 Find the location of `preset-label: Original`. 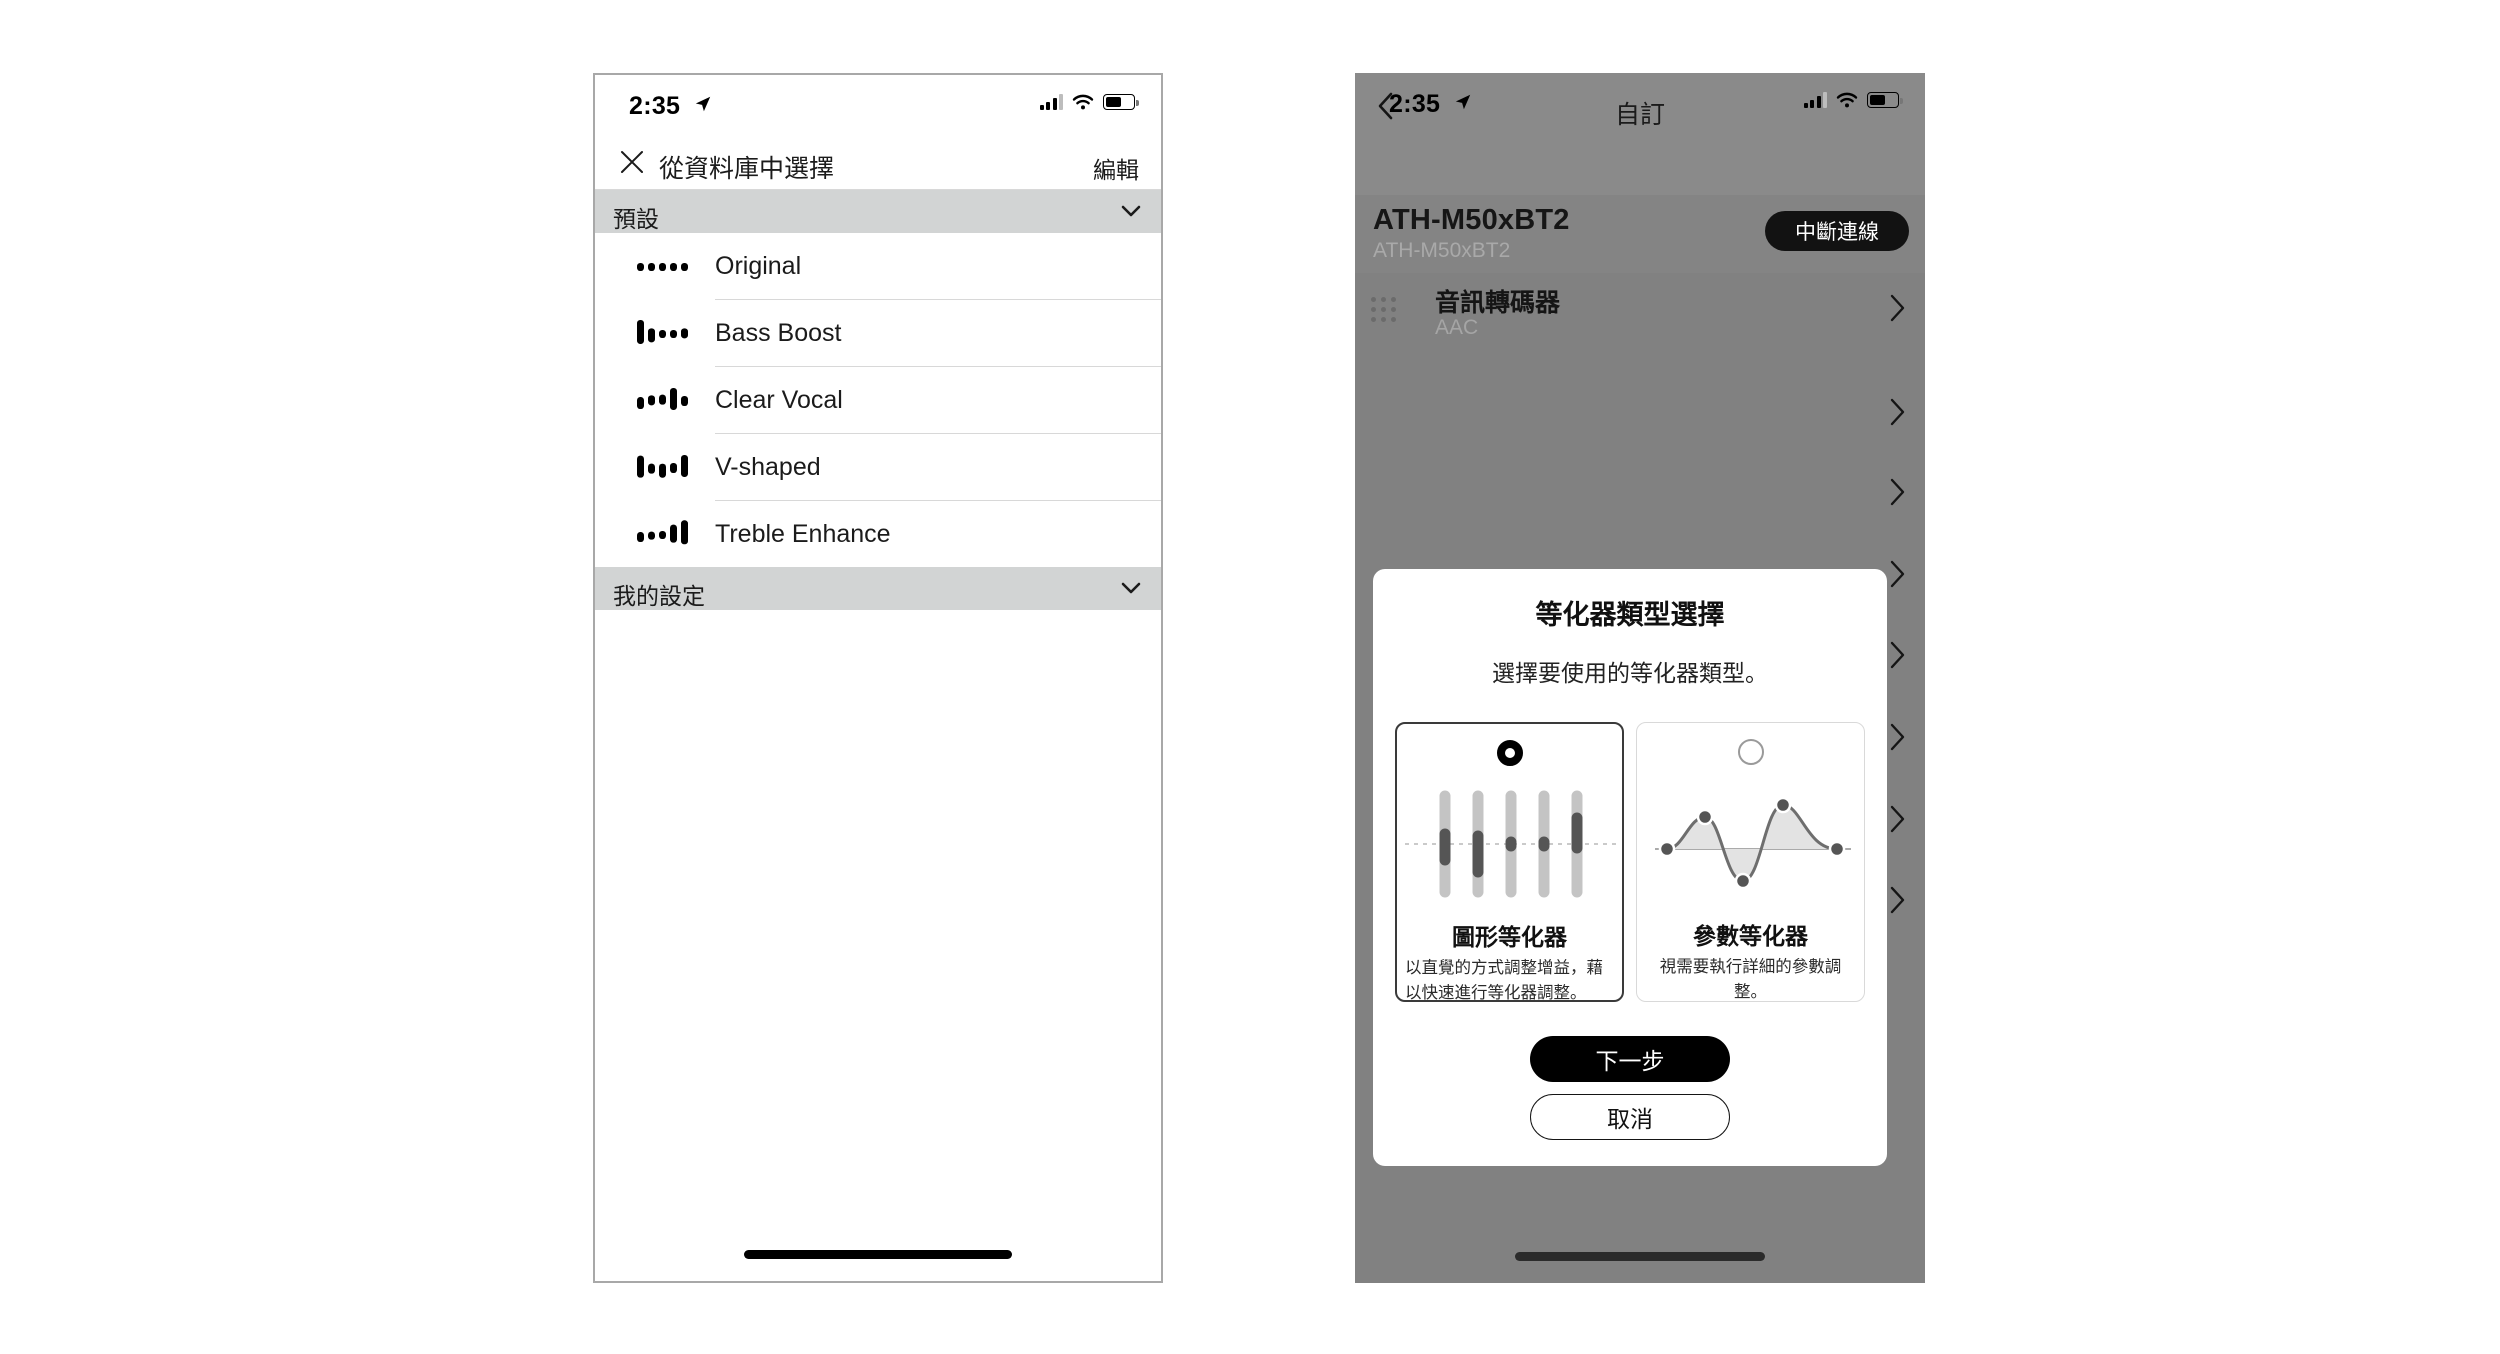

preset-label: Original is located at coordinates (758, 266).